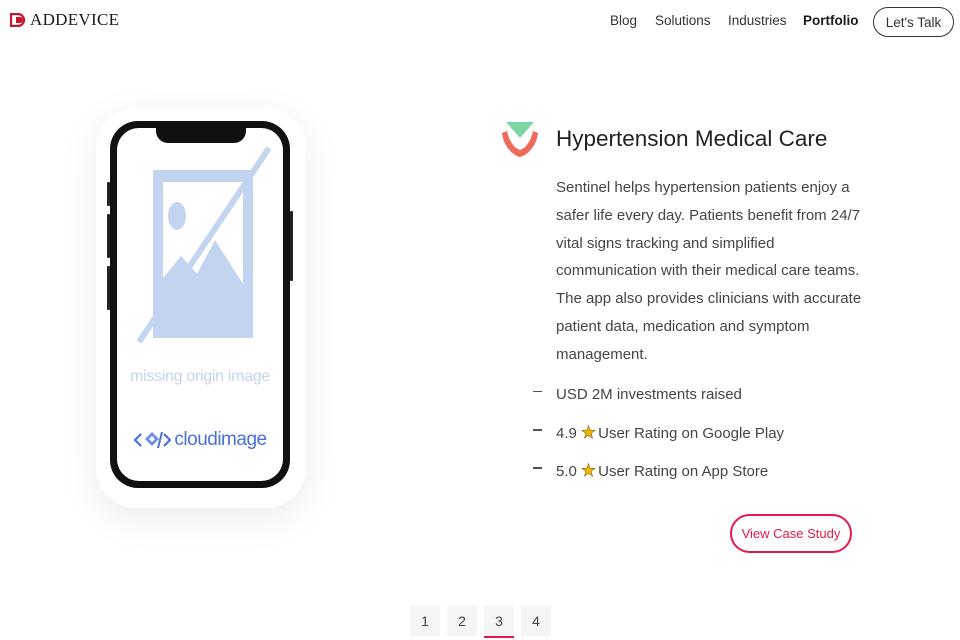 This screenshot has width=960, height=640. What do you see at coordinates (536, 621) in the screenshot?
I see `page-button-4: 4` at bounding box center [536, 621].